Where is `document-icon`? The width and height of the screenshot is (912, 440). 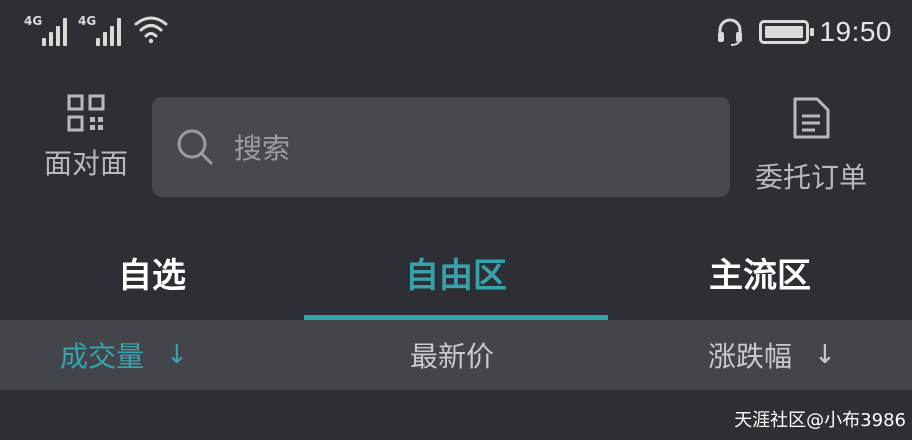 document-icon is located at coordinates (811, 118).